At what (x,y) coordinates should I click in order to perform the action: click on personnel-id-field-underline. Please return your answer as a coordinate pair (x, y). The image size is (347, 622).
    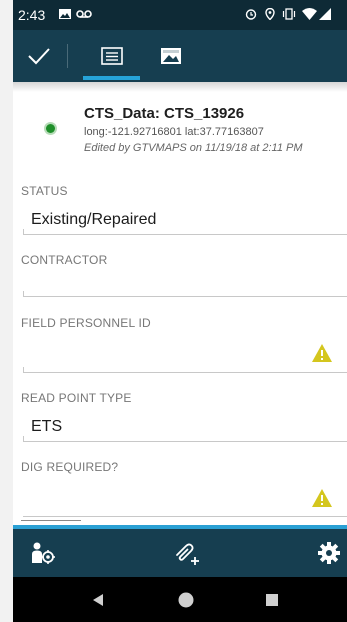
    Looking at the image, I should click on (185, 372).